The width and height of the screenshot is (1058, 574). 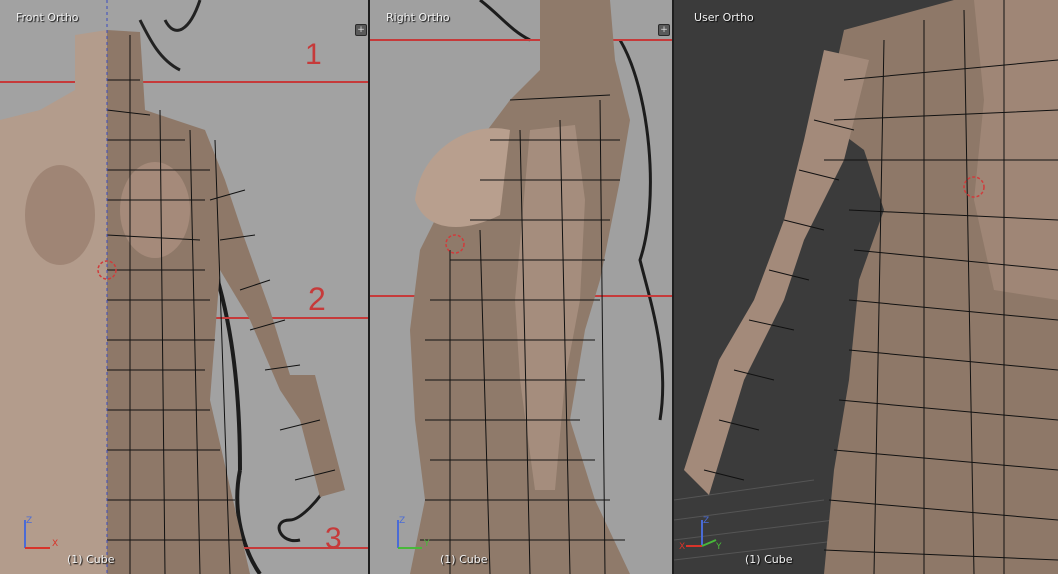 I want to click on viewport-title: Right Ortho, so click(x=418, y=17).